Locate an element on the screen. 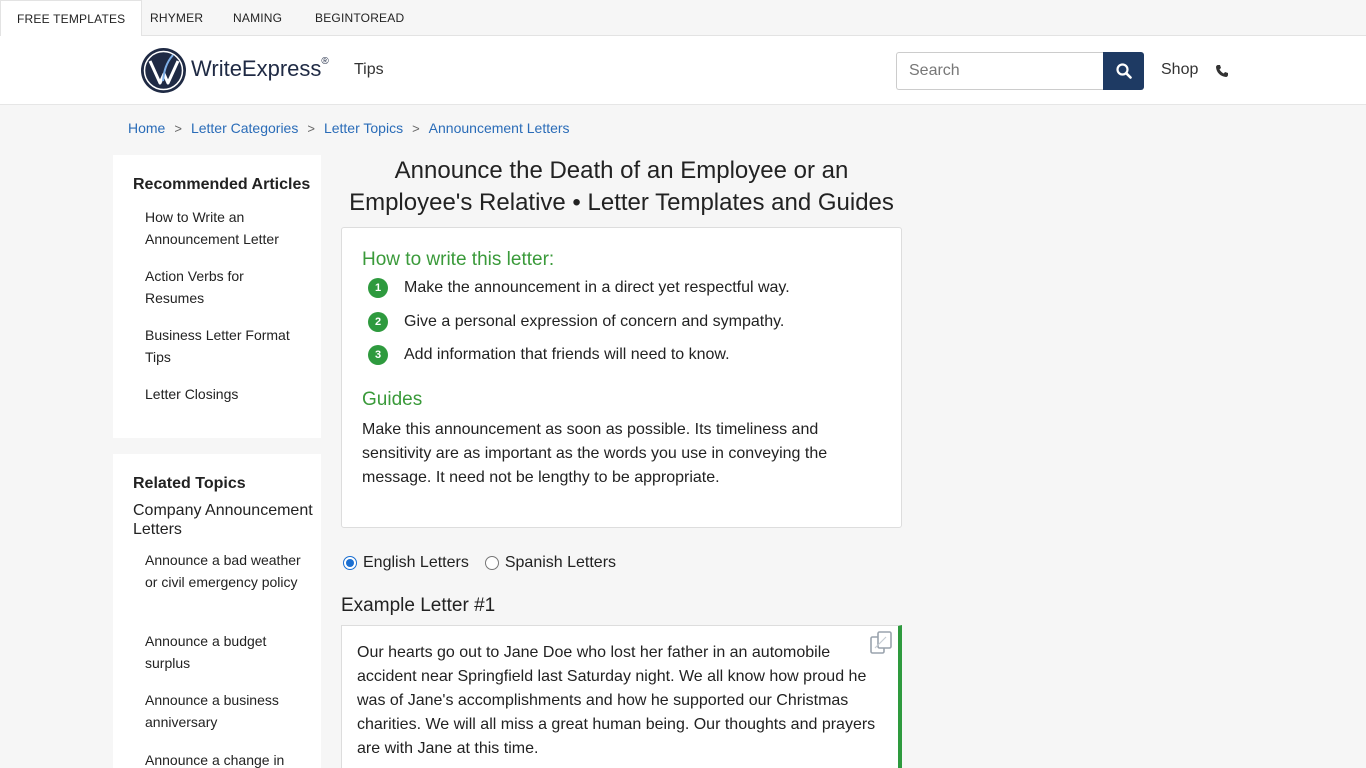 This screenshot has width=1366, height=768. quill-logo-icon is located at coordinates (163, 70).